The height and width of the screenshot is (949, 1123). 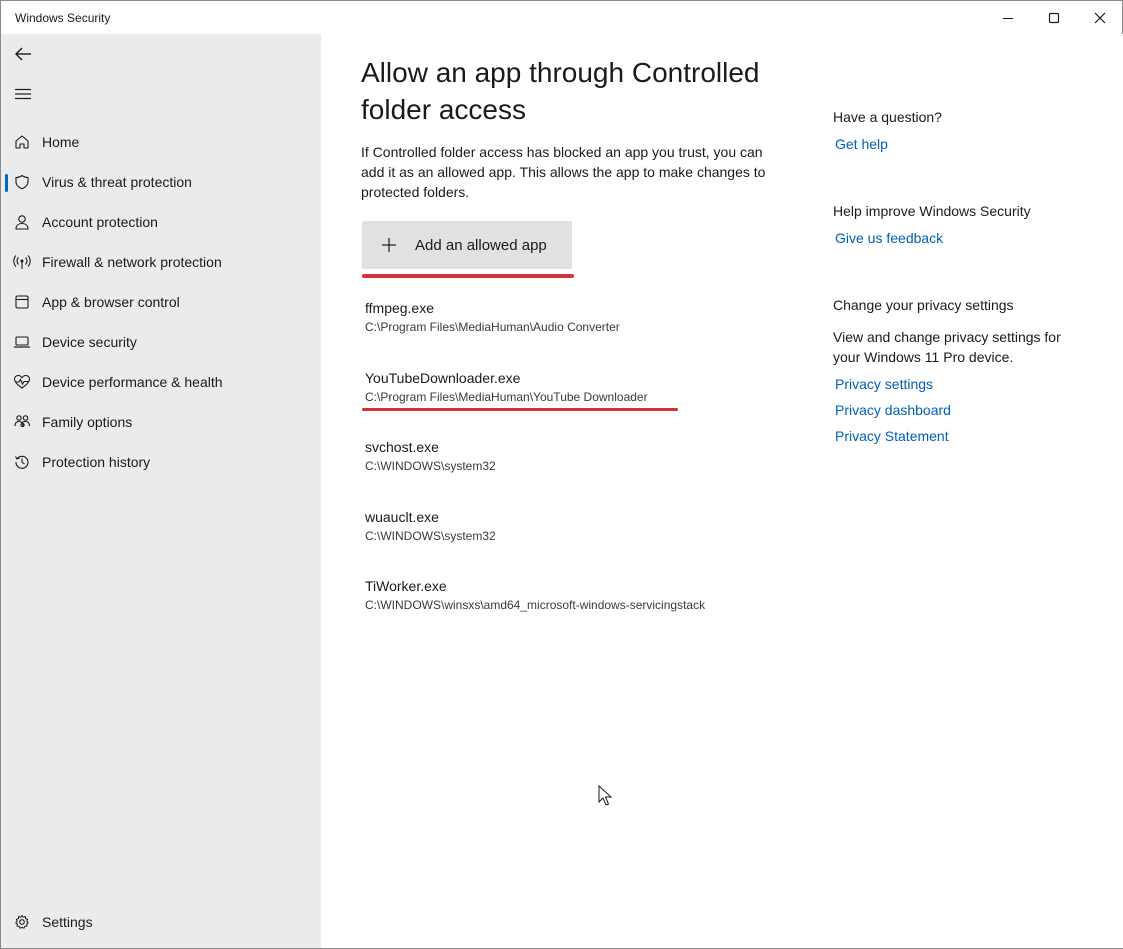 I want to click on close-icon, so click(x=1100, y=17).